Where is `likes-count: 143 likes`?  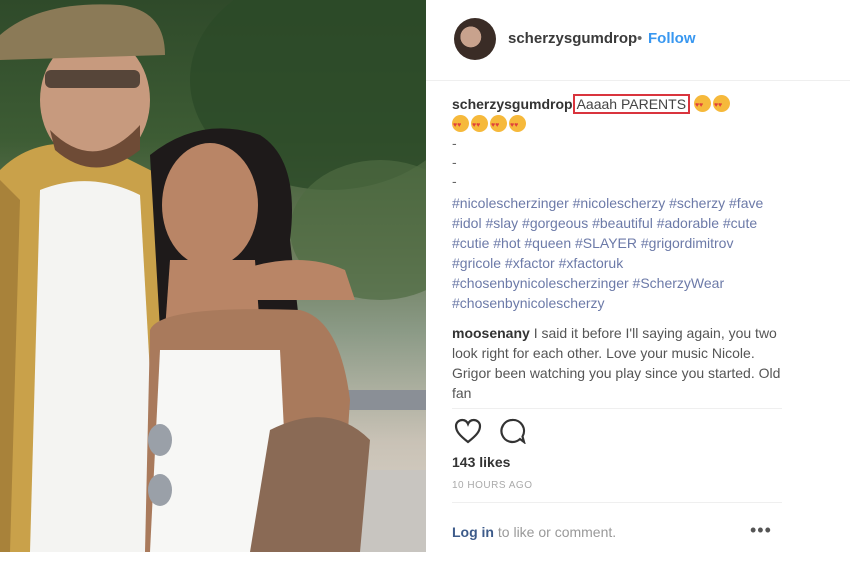
likes-count: 143 likes is located at coordinates (481, 462).